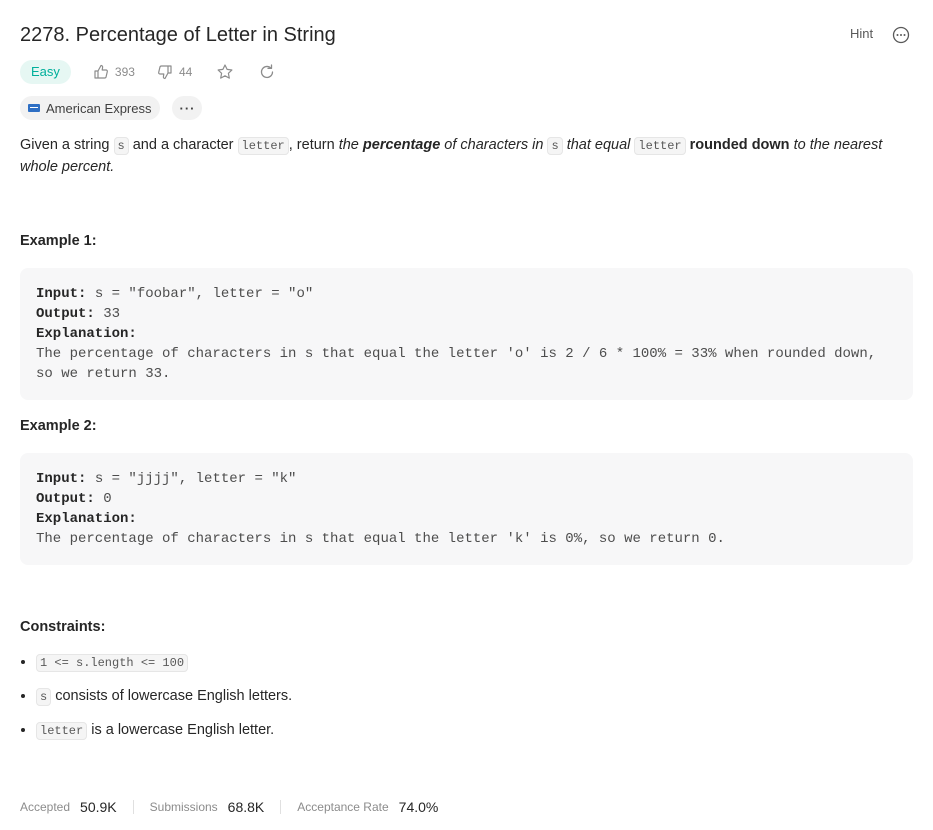 Image resolution: width=933 pixels, height=830 pixels. I want to click on constraint-item: s consists of lowercase English letters., so click(476, 697).